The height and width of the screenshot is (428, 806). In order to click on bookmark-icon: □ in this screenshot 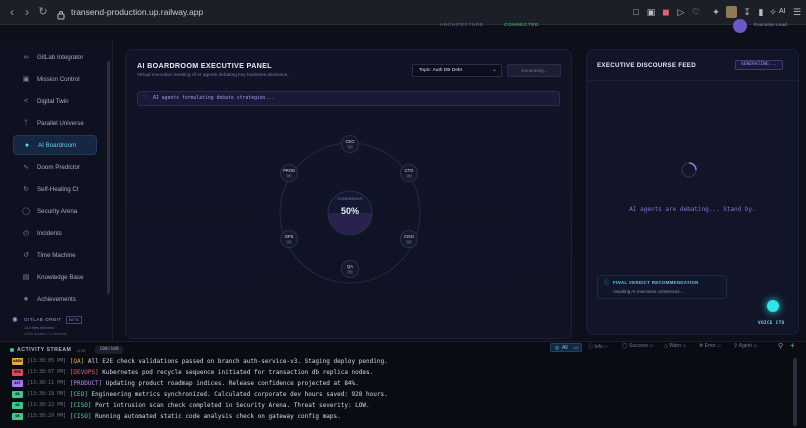, I will do `click(636, 12)`.